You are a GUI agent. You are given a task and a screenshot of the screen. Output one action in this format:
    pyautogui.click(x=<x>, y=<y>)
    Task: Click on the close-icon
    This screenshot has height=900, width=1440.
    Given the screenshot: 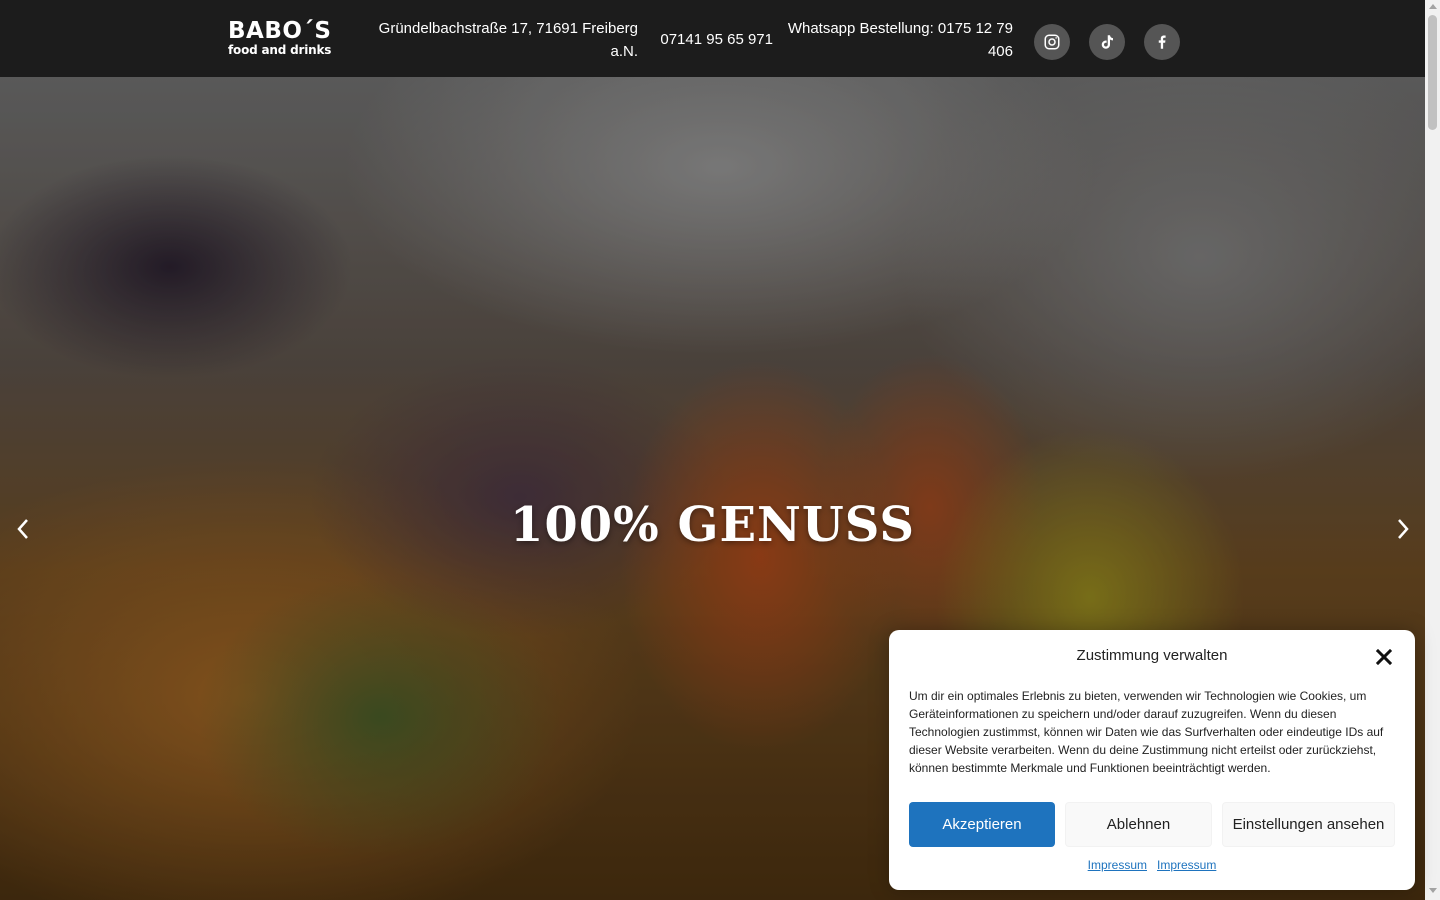 What is the action you would take?
    pyautogui.click(x=1384, y=657)
    